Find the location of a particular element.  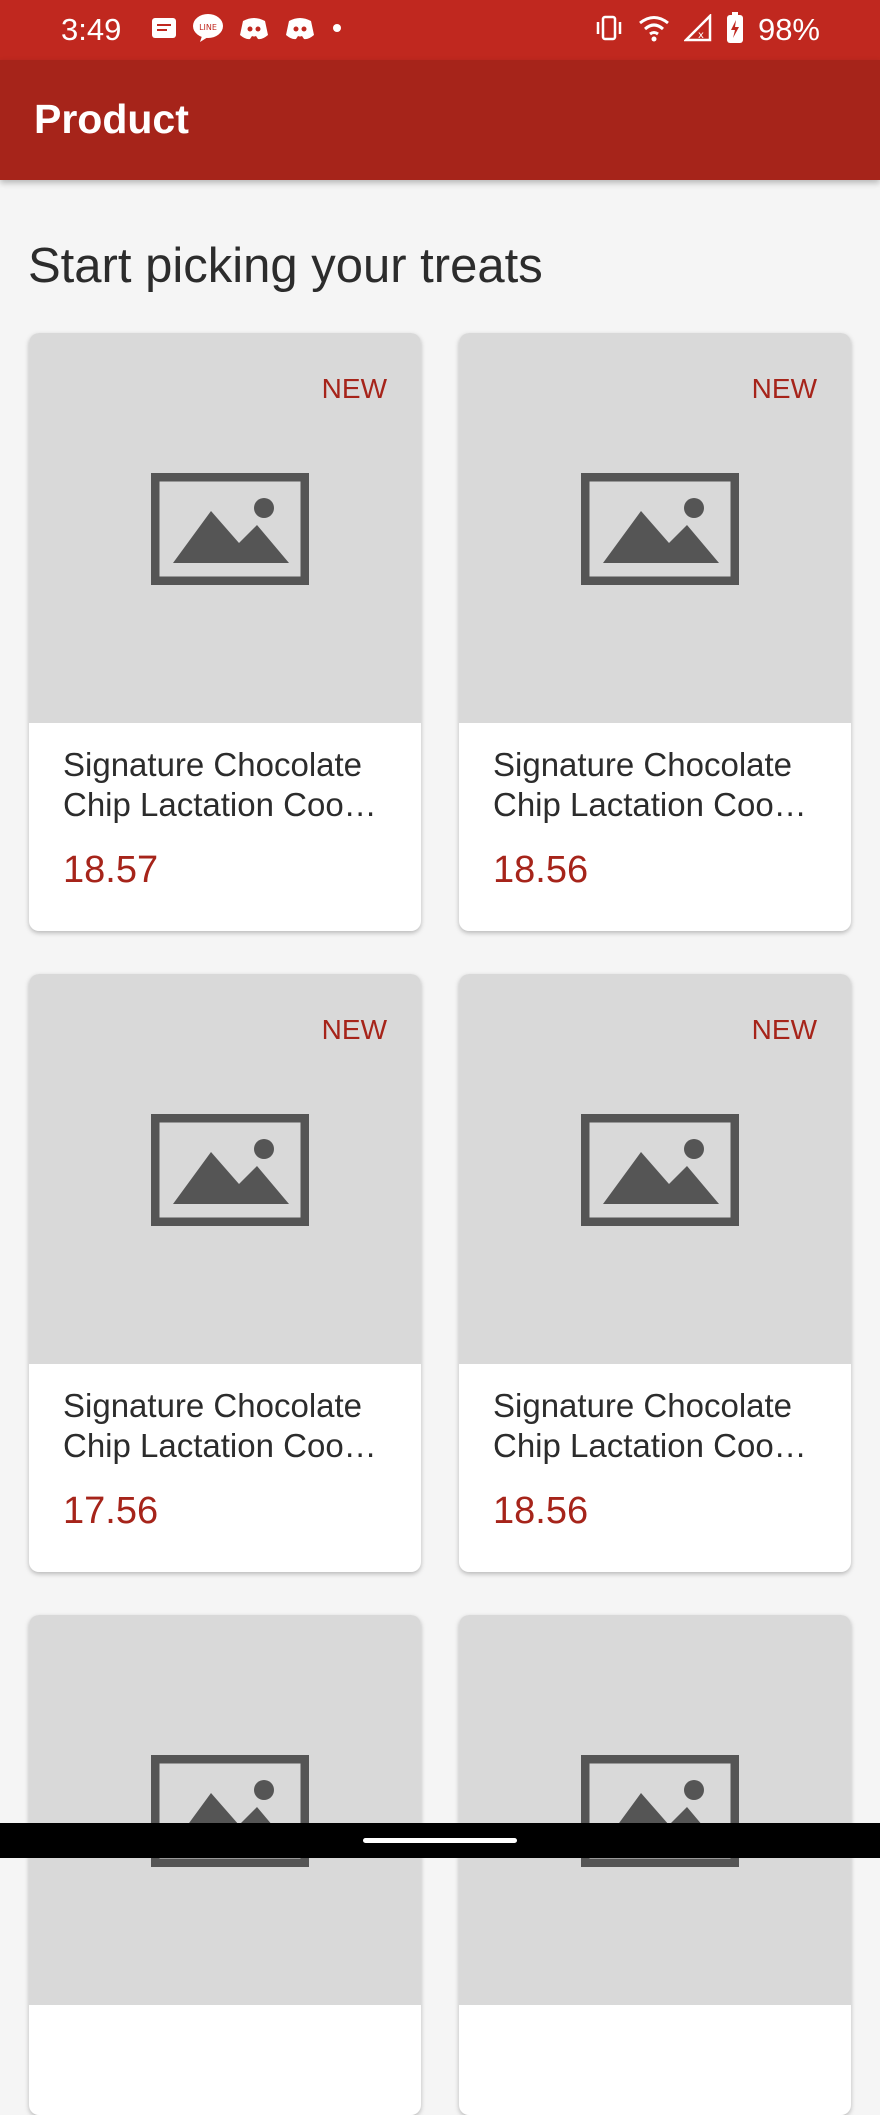

message-icon is located at coordinates (164, 30).